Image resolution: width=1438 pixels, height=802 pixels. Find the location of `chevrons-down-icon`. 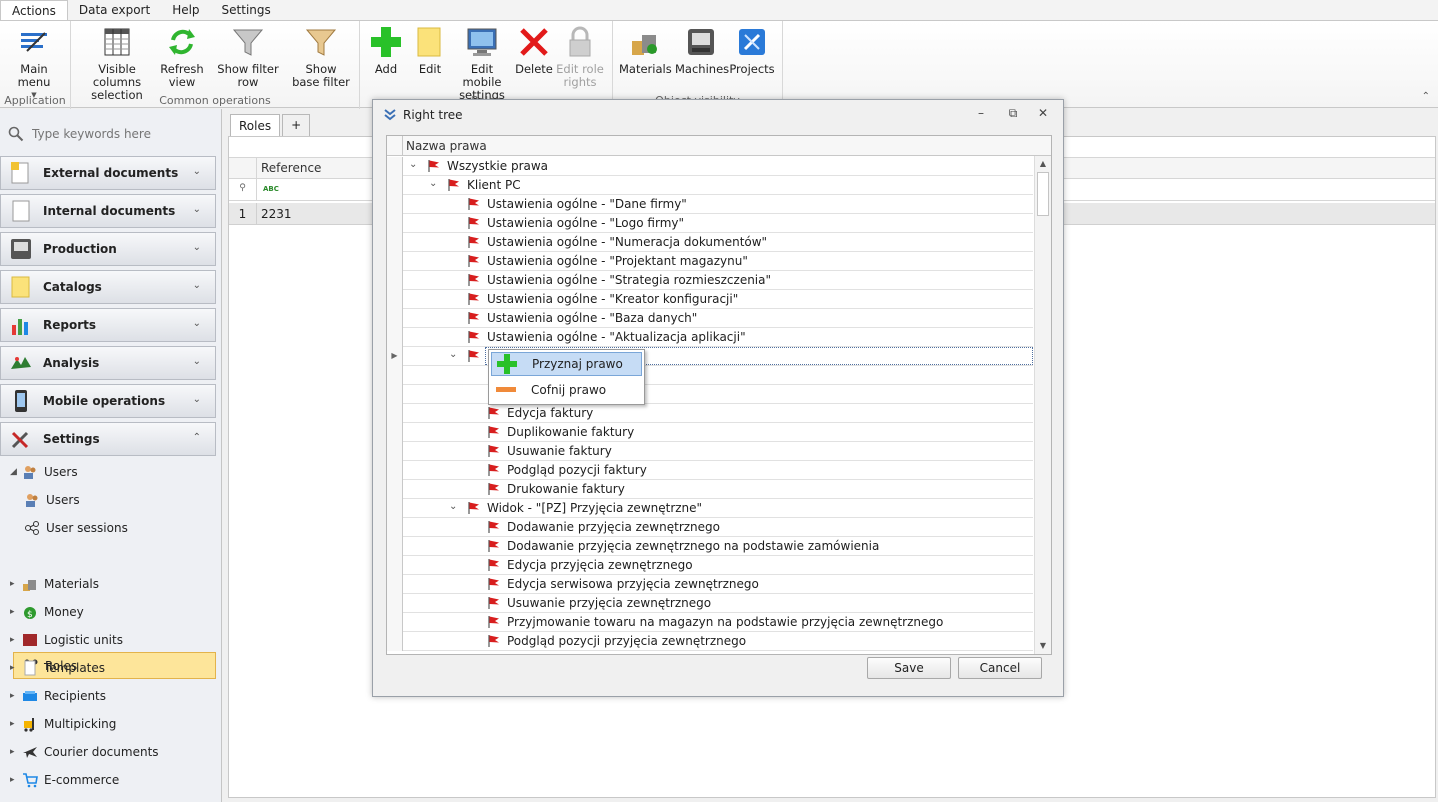

chevrons-down-icon is located at coordinates (390, 115).